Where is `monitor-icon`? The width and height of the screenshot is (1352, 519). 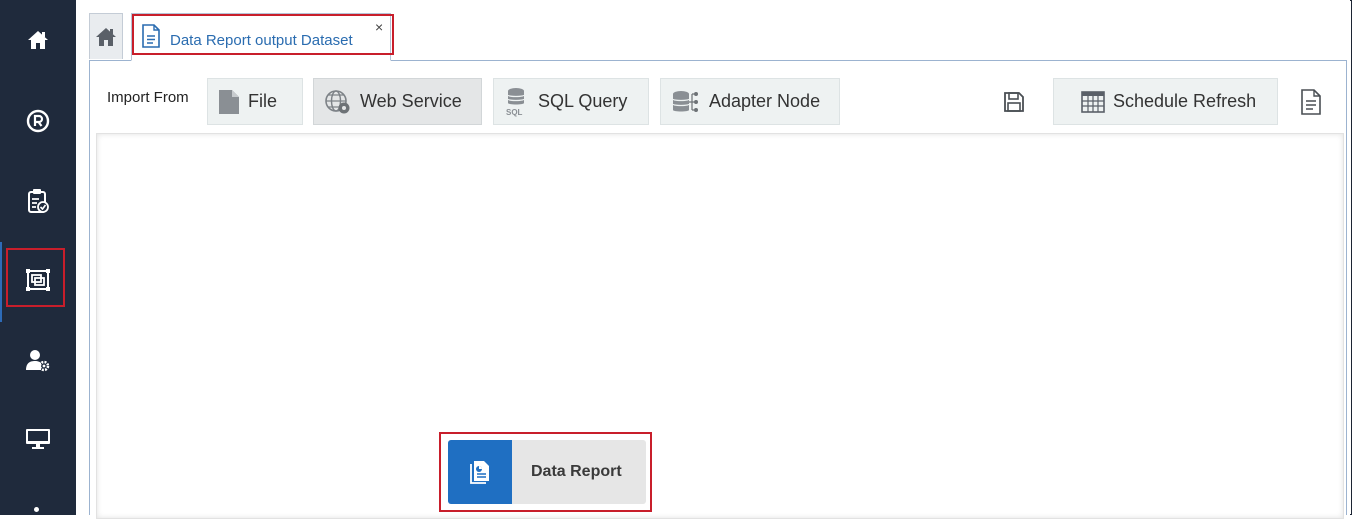 monitor-icon is located at coordinates (38, 439).